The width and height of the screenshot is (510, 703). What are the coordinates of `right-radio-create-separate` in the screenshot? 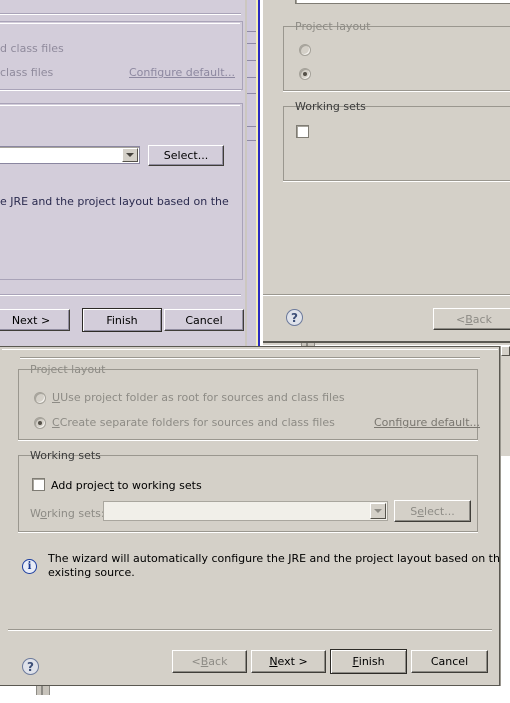 It's located at (305, 74).